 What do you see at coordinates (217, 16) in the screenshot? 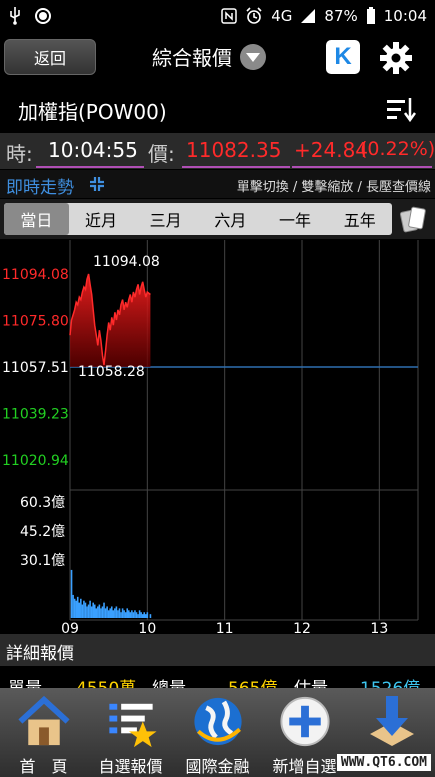
I see `status-bar: 4G 87% 10:04` at bounding box center [217, 16].